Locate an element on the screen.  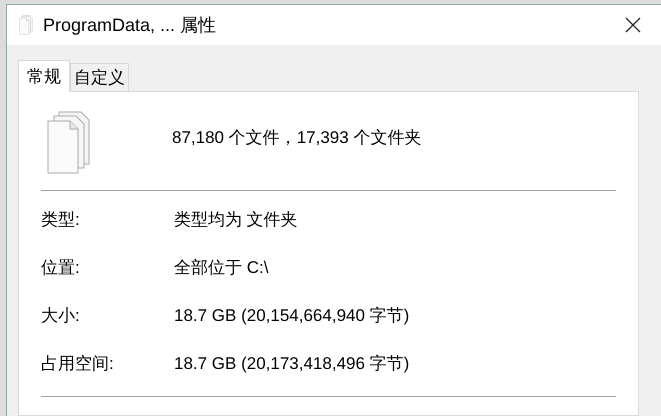
property-value: 全部位于 C:\ is located at coordinates (221, 268).